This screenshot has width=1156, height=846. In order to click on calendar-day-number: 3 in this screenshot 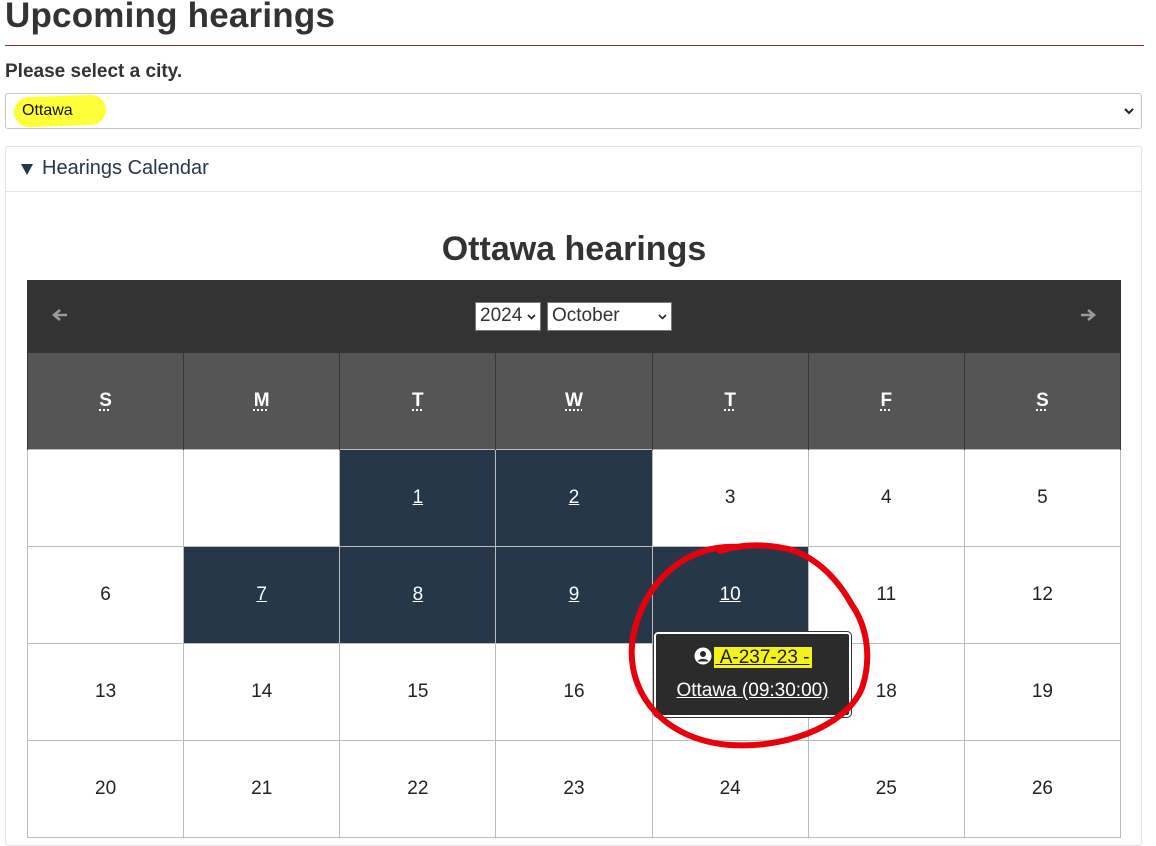, I will do `click(730, 497)`.